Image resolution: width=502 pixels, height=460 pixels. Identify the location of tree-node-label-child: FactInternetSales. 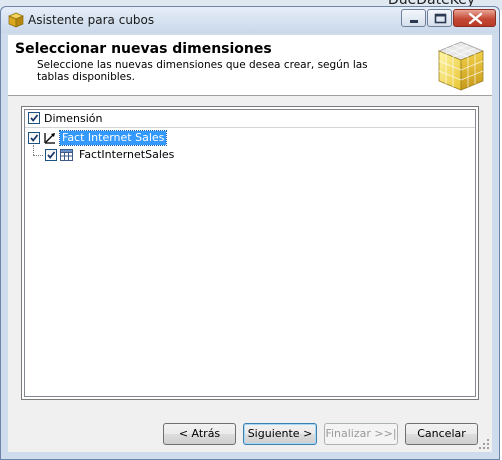
(126, 155).